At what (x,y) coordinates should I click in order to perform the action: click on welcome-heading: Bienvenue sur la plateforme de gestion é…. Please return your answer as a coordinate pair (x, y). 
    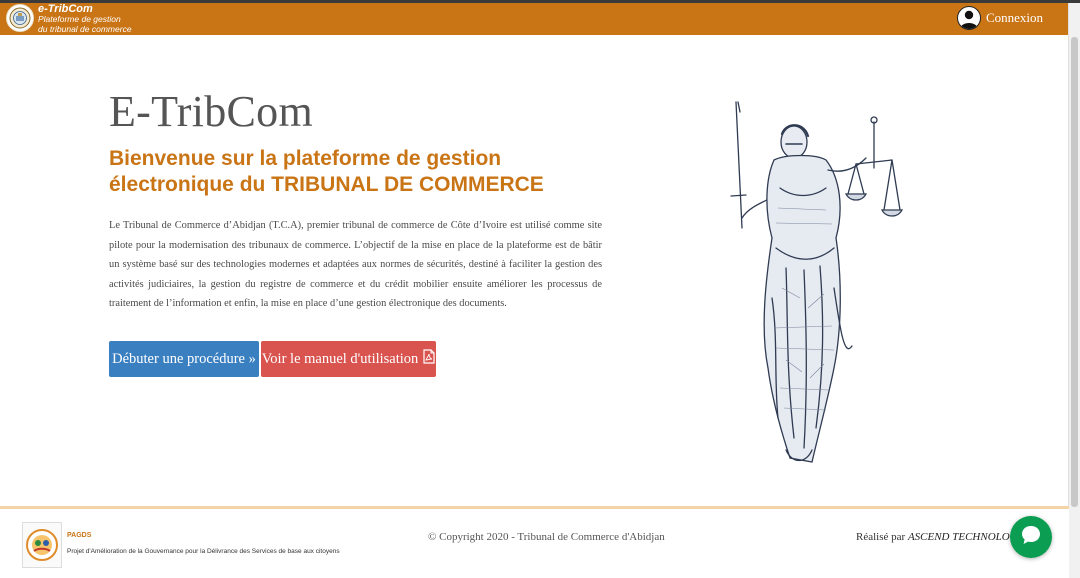
    Looking at the image, I should click on (326, 171).